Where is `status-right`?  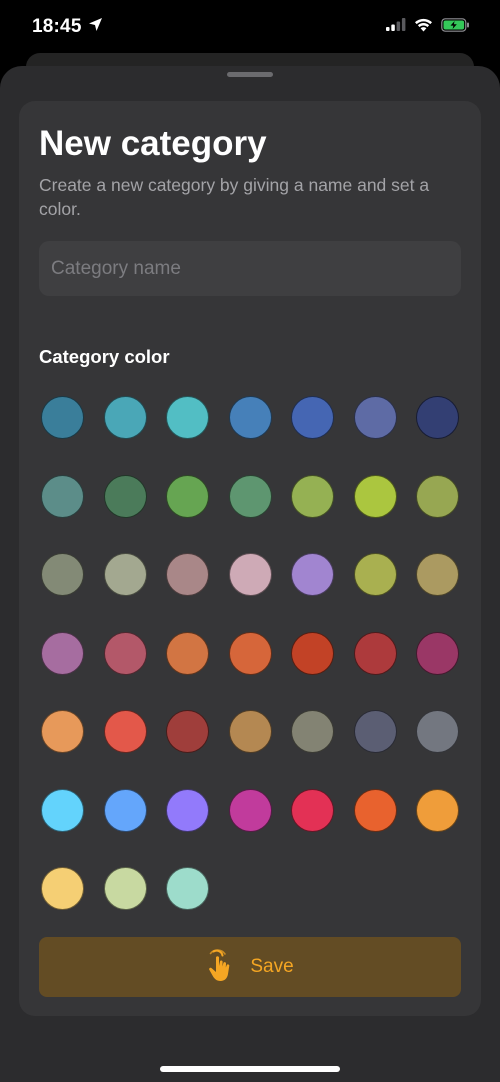
status-right is located at coordinates (428, 27).